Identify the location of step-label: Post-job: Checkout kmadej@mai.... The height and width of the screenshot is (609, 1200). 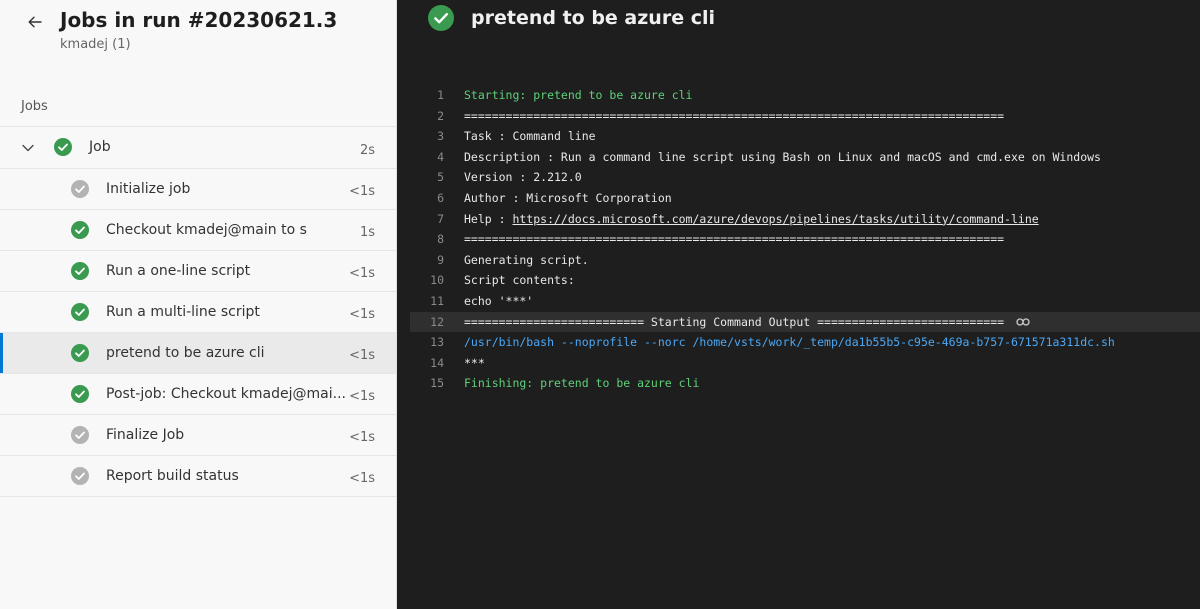
(226, 394).